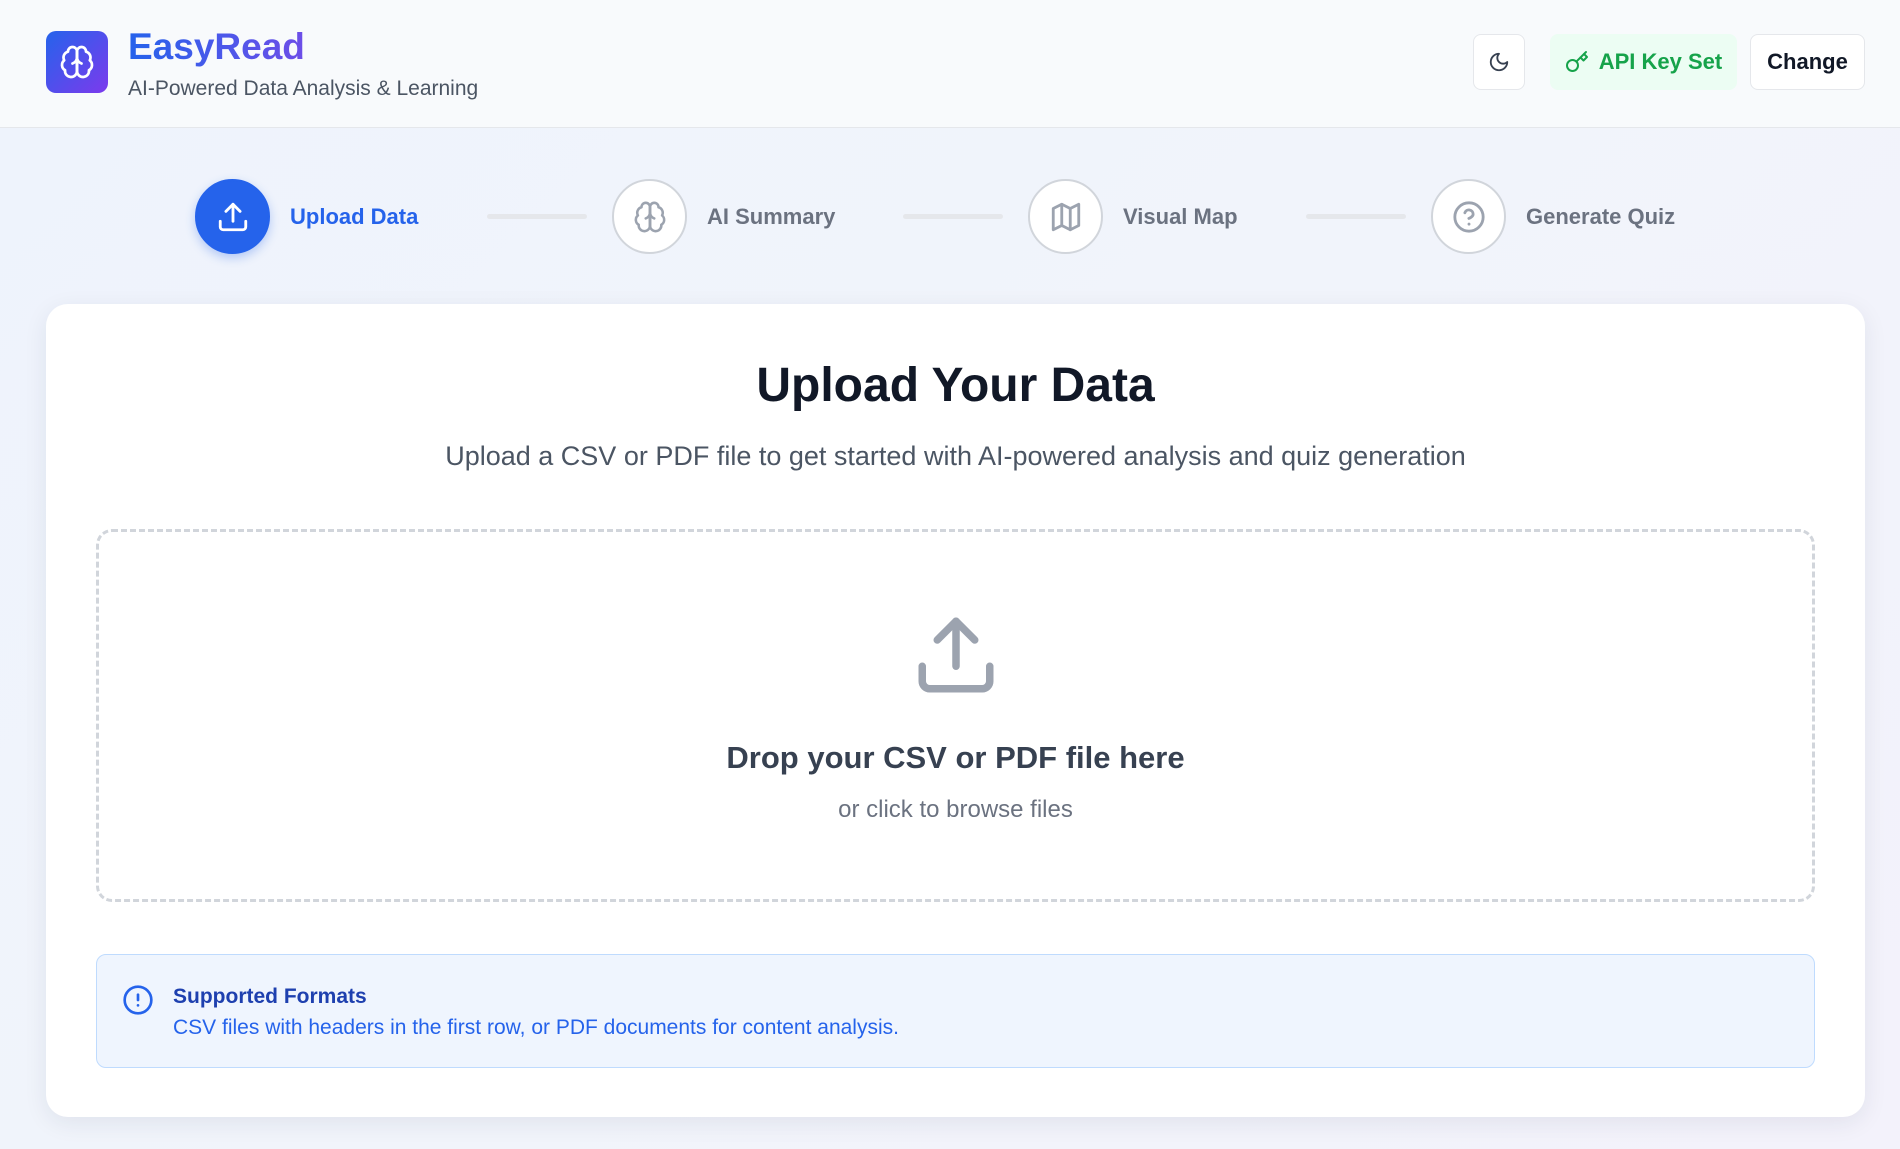  What do you see at coordinates (1660, 61) in the screenshot?
I see `api-key-status-label: API Key Set` at bounding box center [1660, 61].